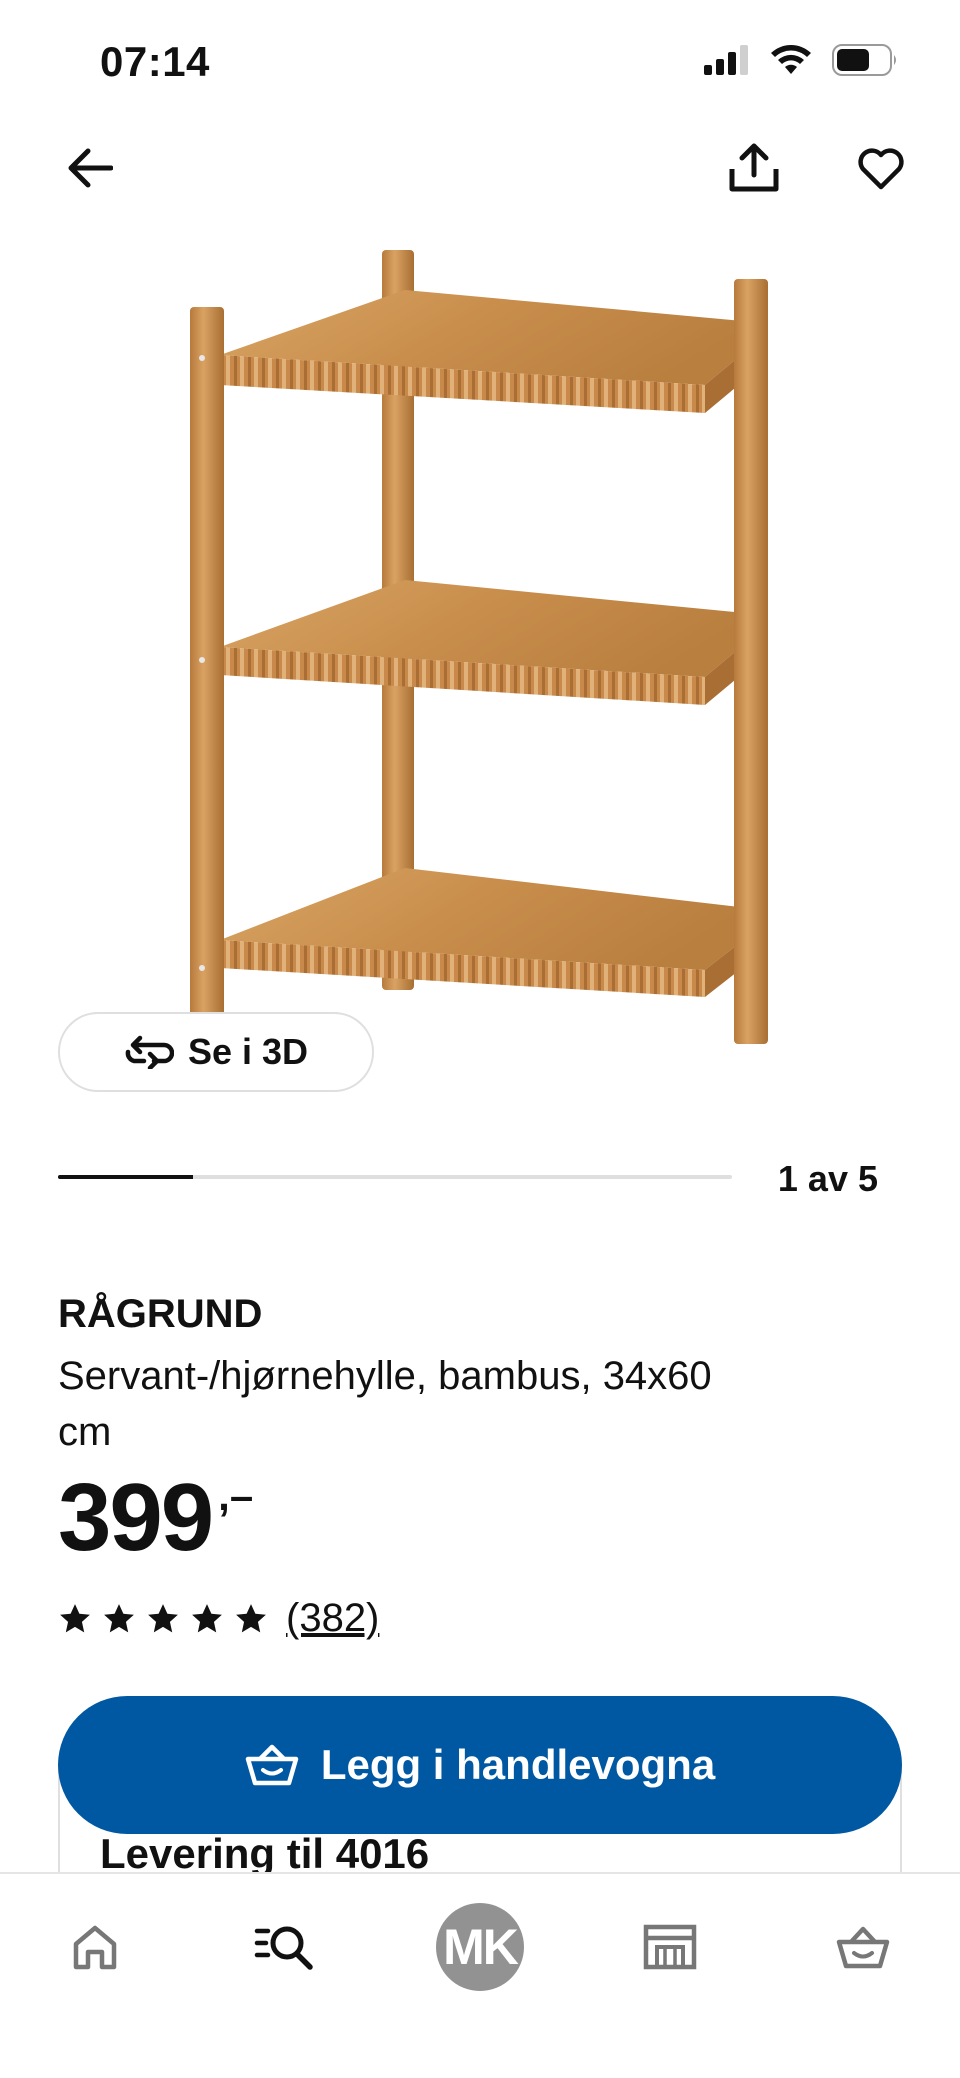 This screenshot has width=960, height=2078. I want to click on product-price: 399 ,–, so click(155, 1518).